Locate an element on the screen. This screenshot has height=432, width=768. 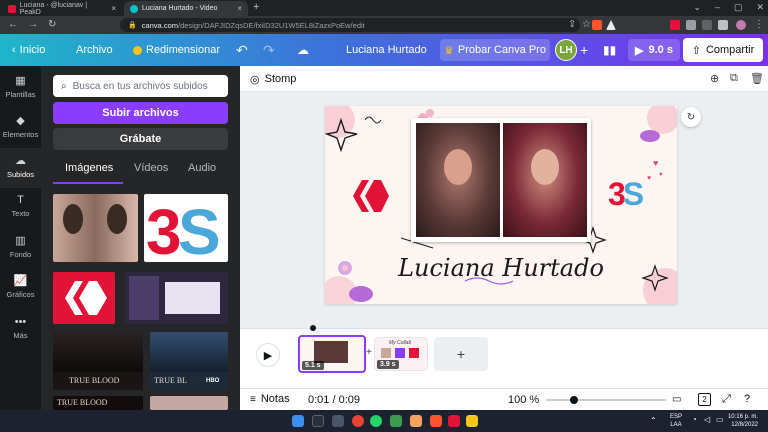
rail-item-more: ••• Más is located at coordinates (20, 328).